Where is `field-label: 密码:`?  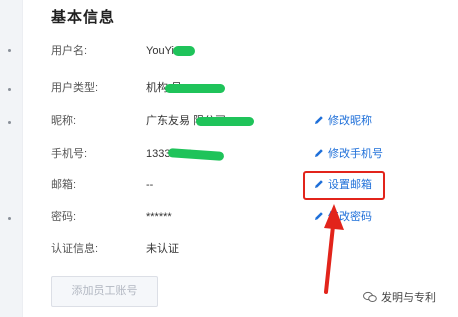 field-label: 密码: is located at coordinates (64, 217).